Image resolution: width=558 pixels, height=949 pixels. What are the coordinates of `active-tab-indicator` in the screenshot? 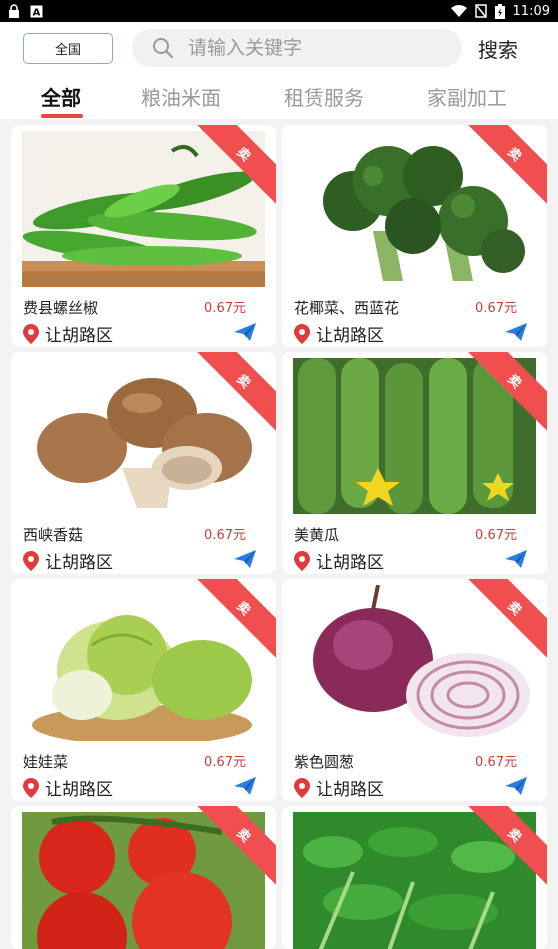 It's located at (62, 116).